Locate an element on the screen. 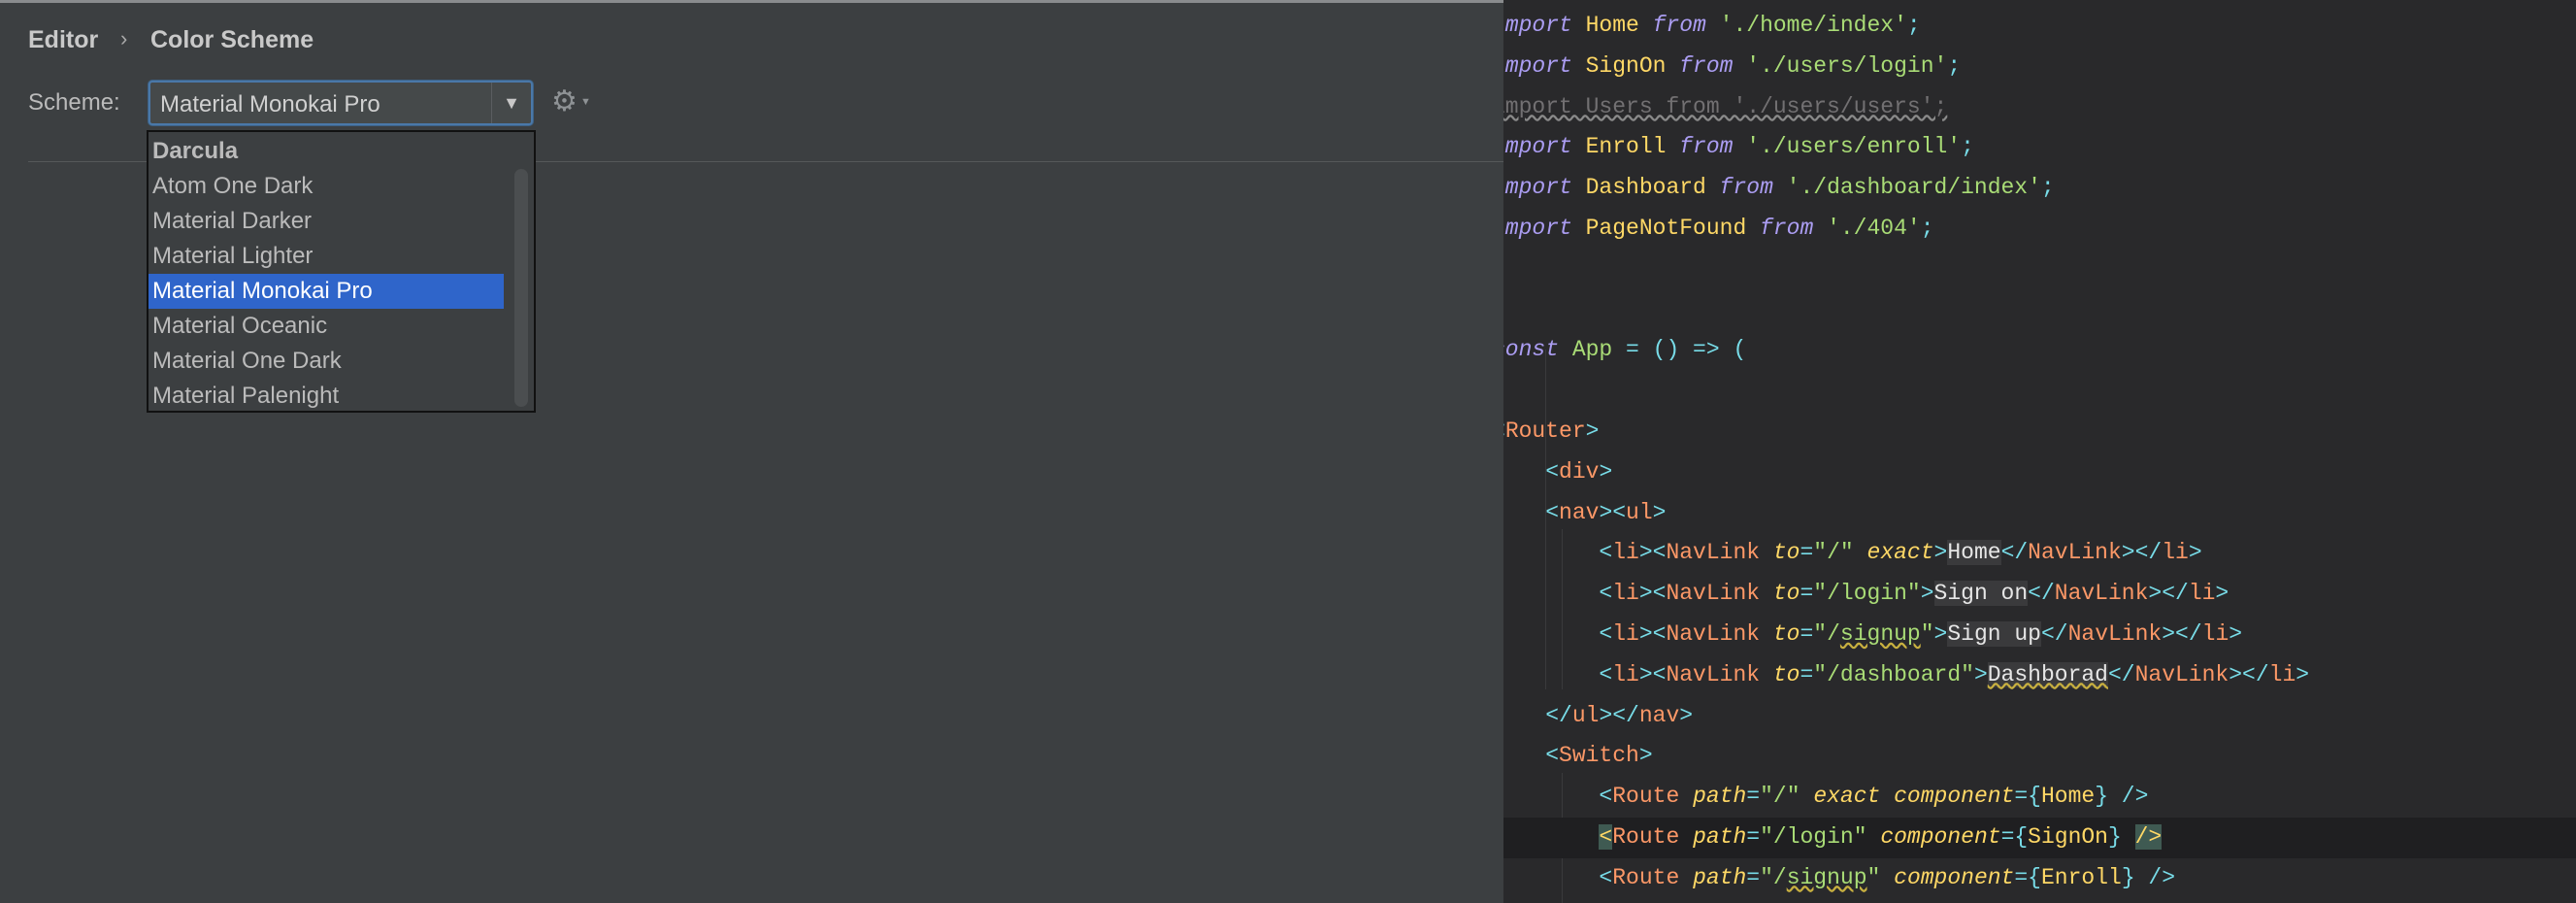 Image resolution: width=2576 pixels, height=903 pixels. code-token: Dashboard is located at coordinates (1652, 188).